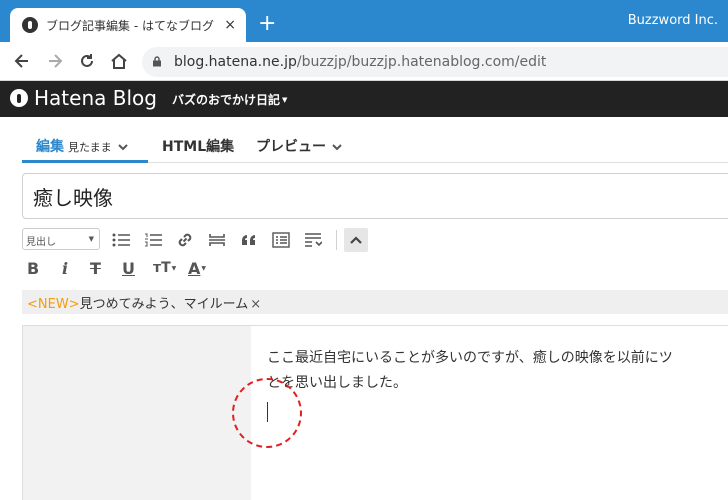  Describe the element at coordinates (61, 239) in the screenshot. I see `heading-select: 見出し ▼` at that location.